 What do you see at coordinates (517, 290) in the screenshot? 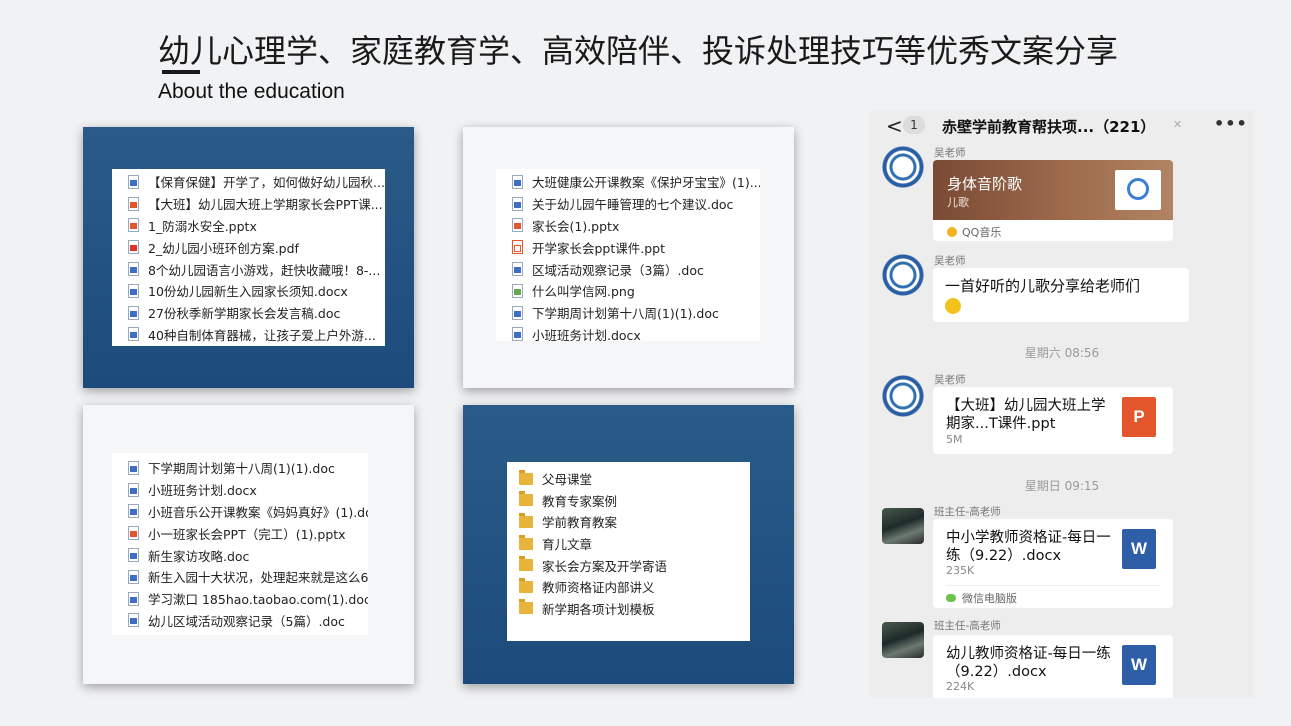
I see `png-file-icon` at bounding box center [517, 290].